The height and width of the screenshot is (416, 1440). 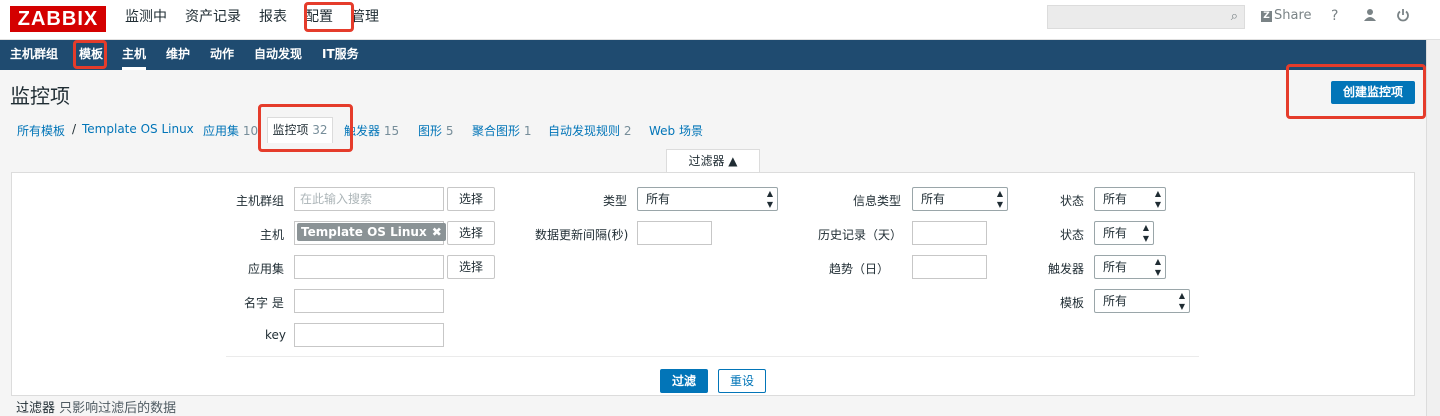 I want to click on application-label: 应用集, so click(x=266, y=269).